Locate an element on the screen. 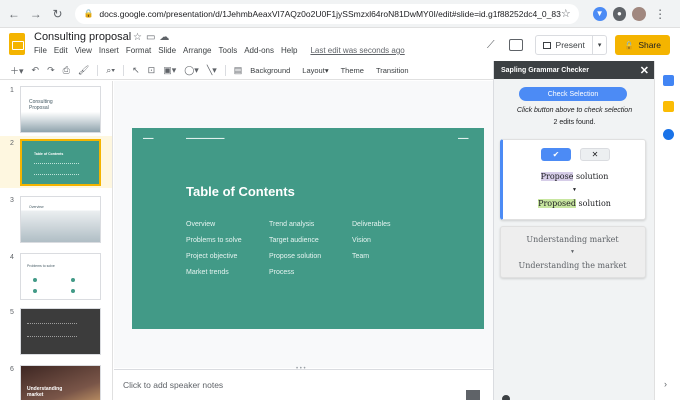 This screenshot has width=680, height=400. toc-item: Vision is located at coordinates (371, 240).